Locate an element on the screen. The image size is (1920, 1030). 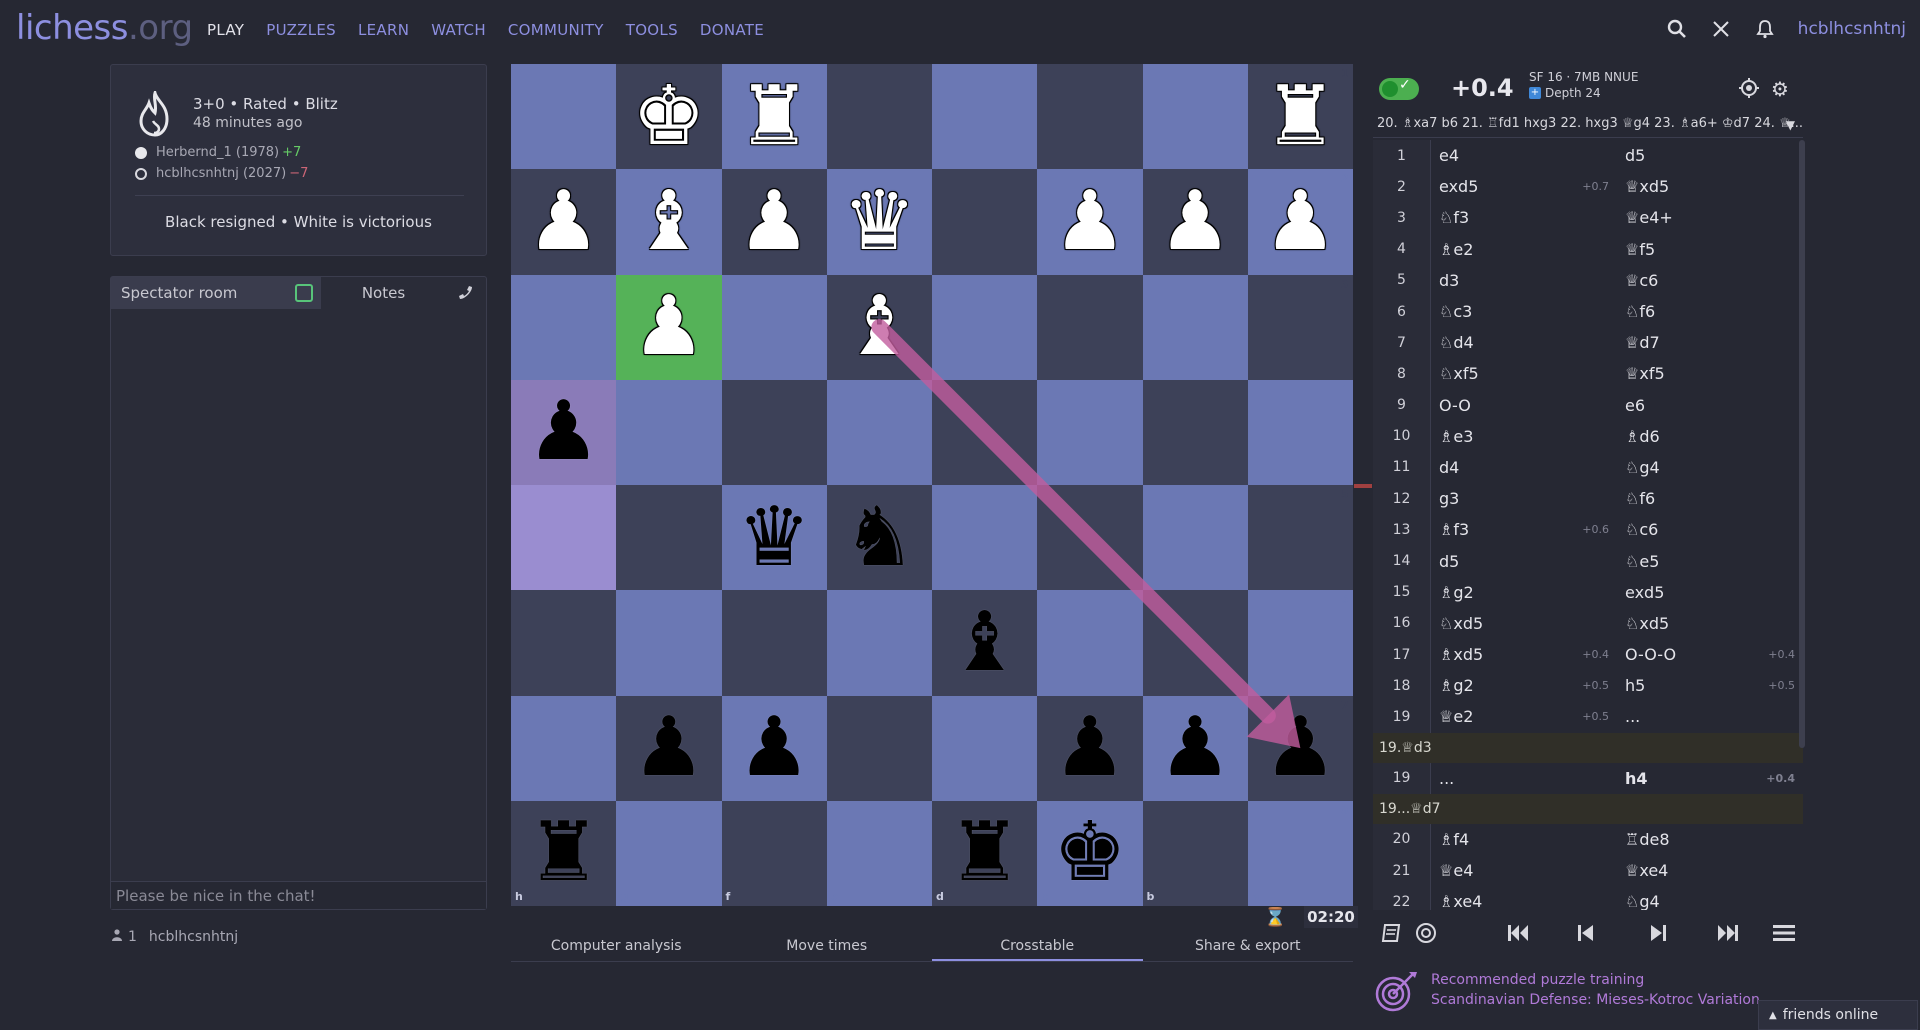
puzzle-title: Recommended puzzle training is located at coordinates (1537, 980).